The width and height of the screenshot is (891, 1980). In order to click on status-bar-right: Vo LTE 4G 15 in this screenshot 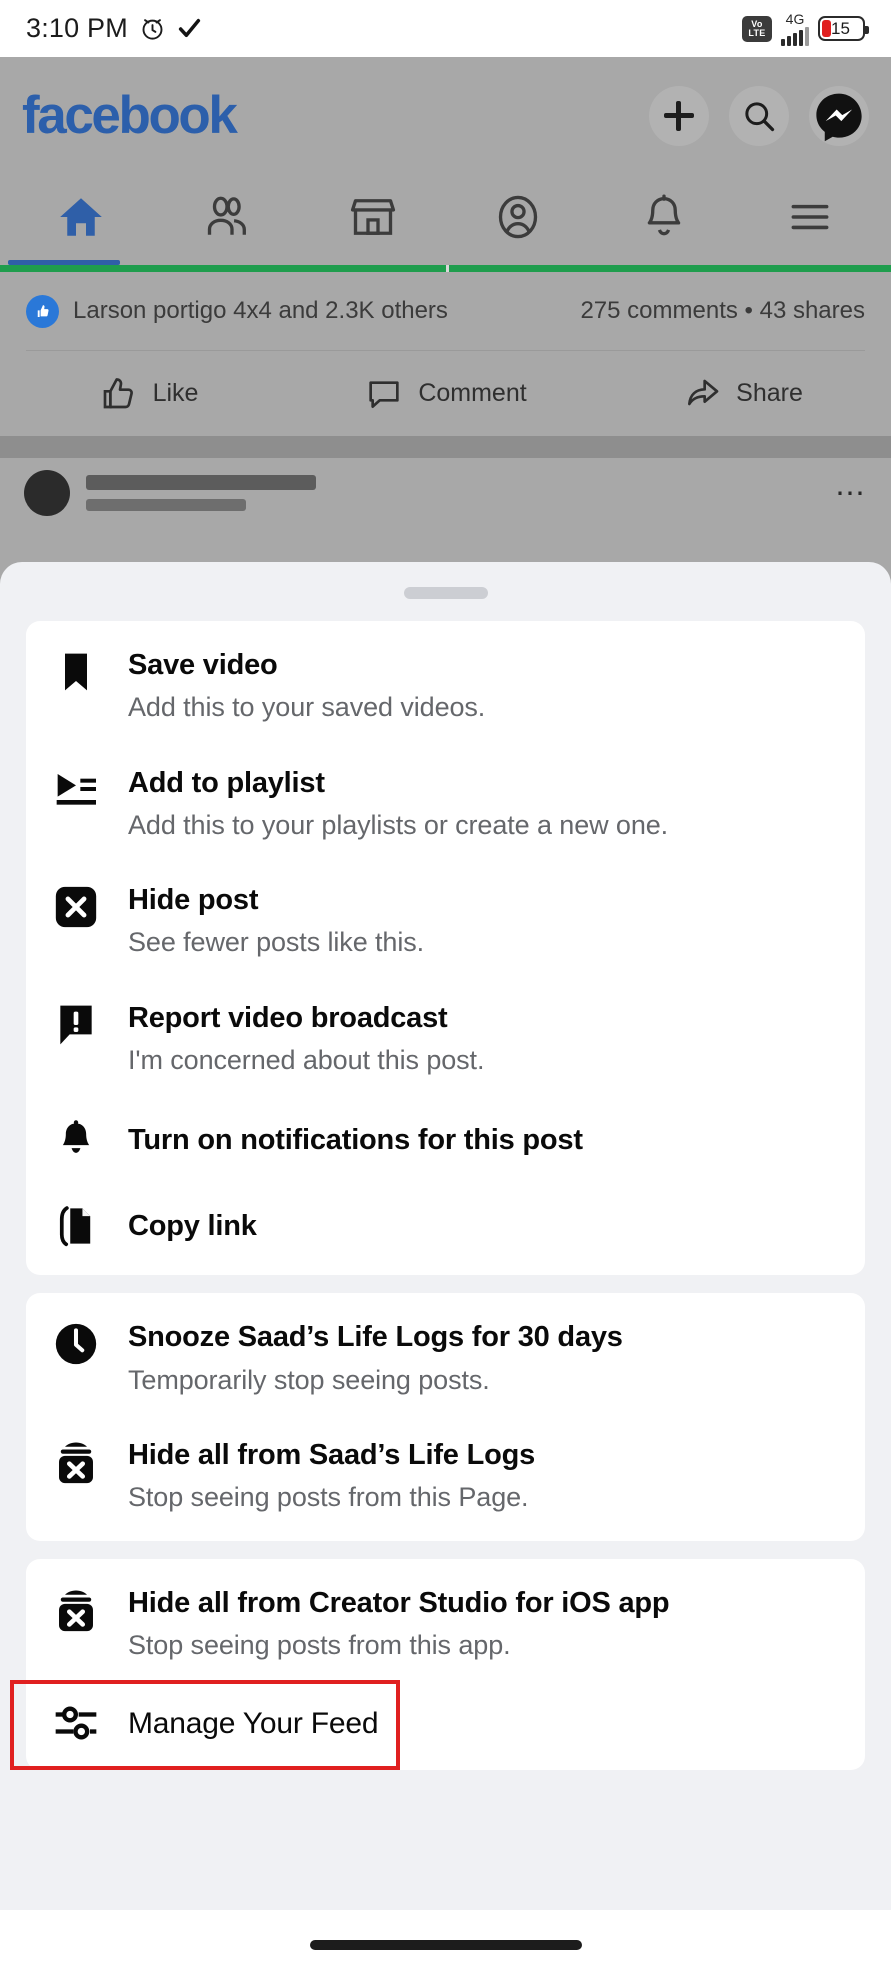, I will do `click(805, 29)`.